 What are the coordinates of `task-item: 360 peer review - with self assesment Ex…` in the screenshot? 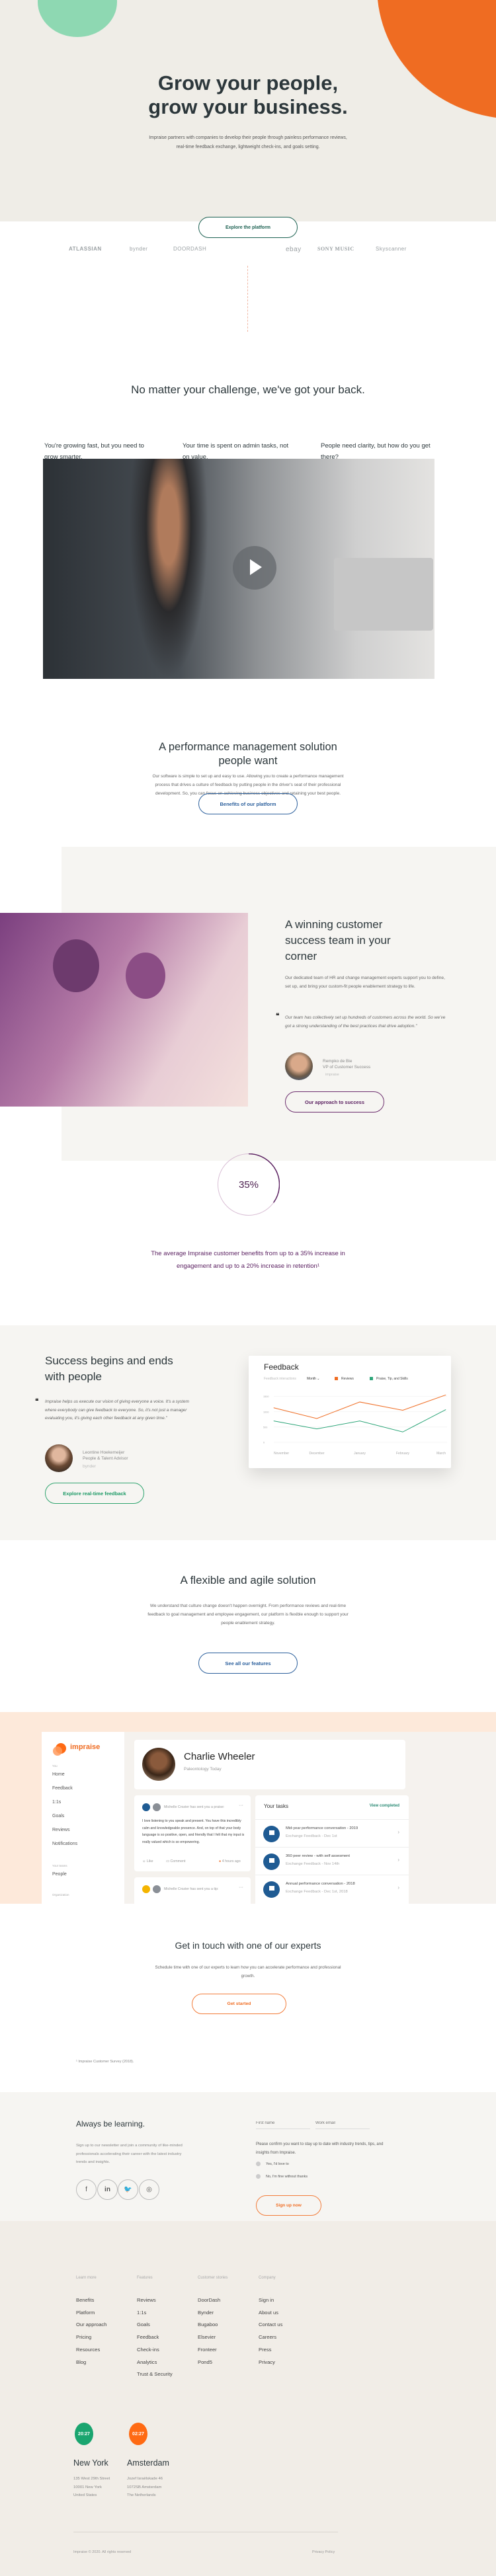 It's located at (332, 1861).